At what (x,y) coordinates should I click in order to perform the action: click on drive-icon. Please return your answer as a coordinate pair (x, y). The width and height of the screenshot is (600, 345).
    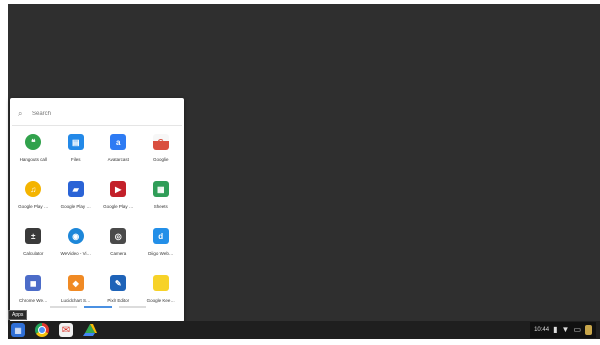
    Looking at the image, I should click on (90, 330).